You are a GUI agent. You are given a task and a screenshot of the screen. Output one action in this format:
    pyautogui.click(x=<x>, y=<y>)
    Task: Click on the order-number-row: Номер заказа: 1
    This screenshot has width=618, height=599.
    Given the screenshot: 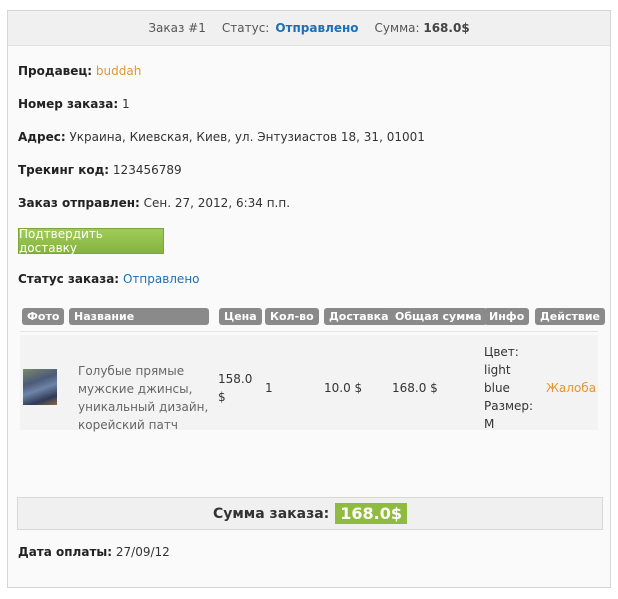 What is the action you would take?
    pyautogui.click(x=74, y=104)
    